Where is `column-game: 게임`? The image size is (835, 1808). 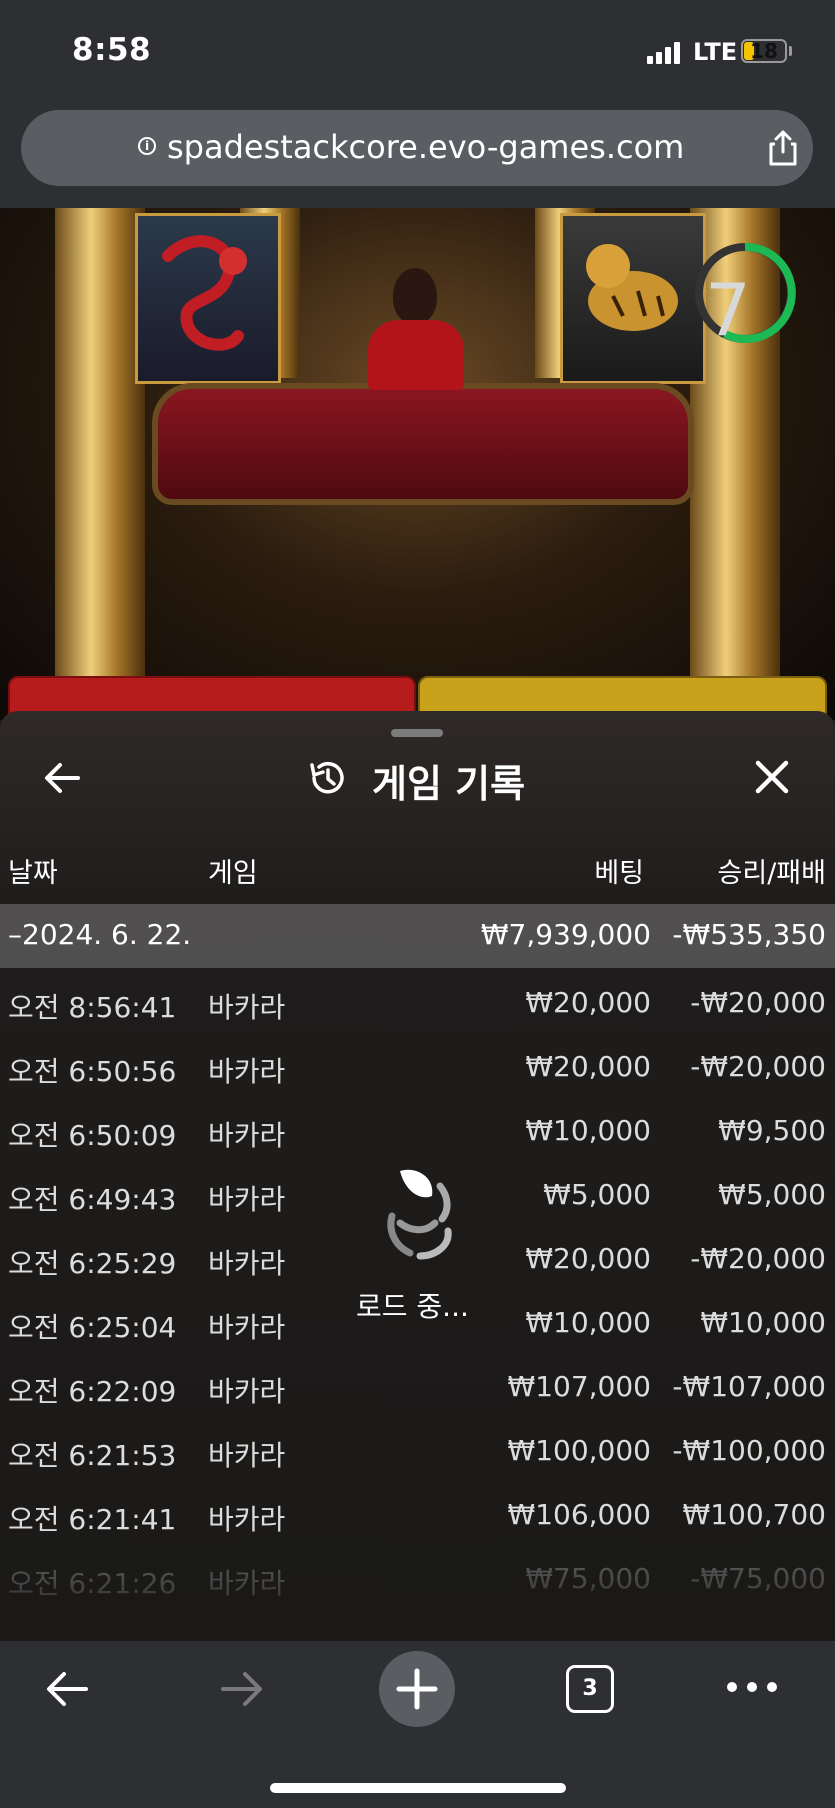
column-game: 게임 is located at coordinates (233, 873).